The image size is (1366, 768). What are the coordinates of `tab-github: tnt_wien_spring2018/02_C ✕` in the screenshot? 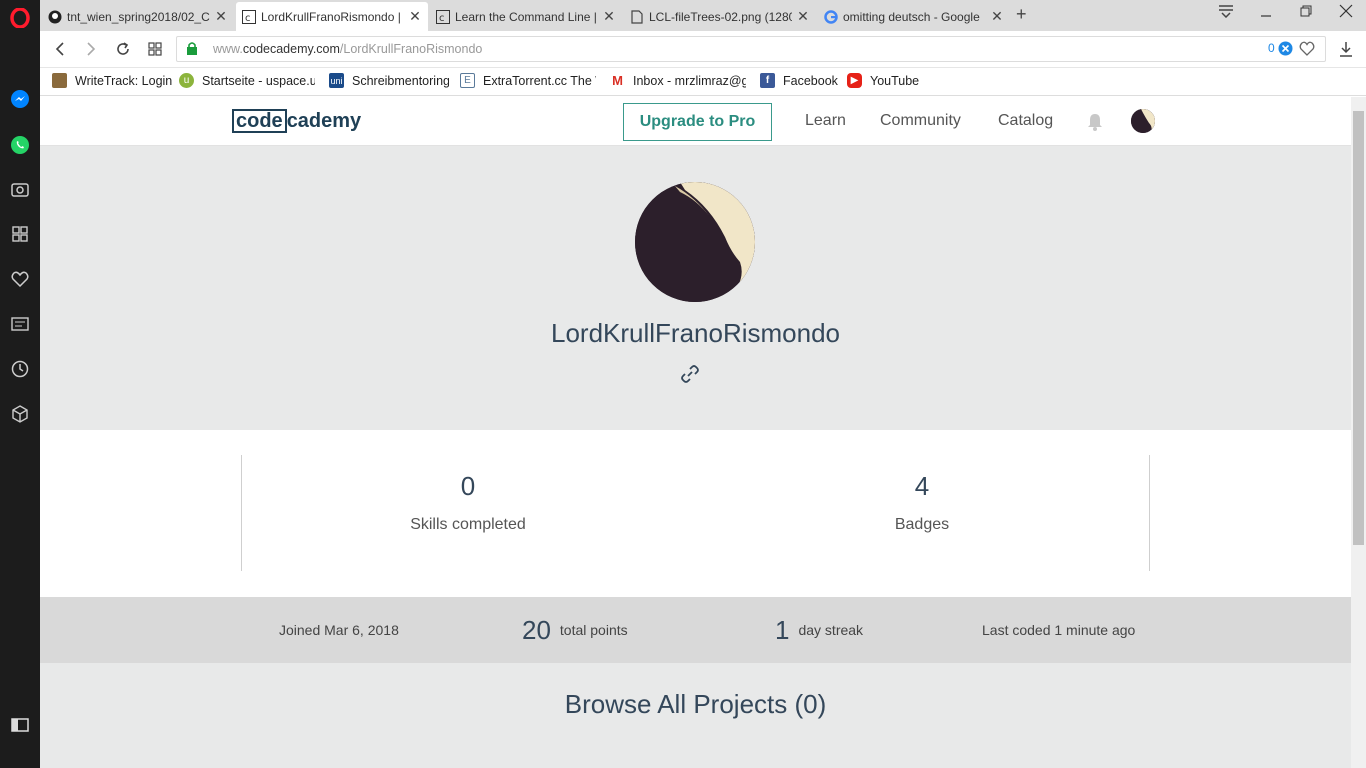 It's located at (138, 16).